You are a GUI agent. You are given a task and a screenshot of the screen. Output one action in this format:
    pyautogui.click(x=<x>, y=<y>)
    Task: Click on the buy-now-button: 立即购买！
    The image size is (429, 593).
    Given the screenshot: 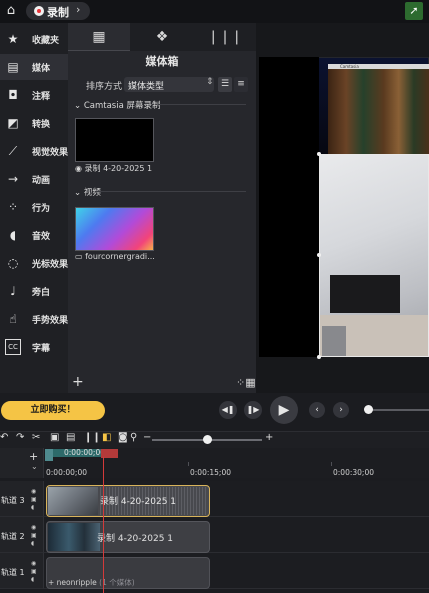 What is the action you would take?
    pyautogui.click(x=53, y=410)
    